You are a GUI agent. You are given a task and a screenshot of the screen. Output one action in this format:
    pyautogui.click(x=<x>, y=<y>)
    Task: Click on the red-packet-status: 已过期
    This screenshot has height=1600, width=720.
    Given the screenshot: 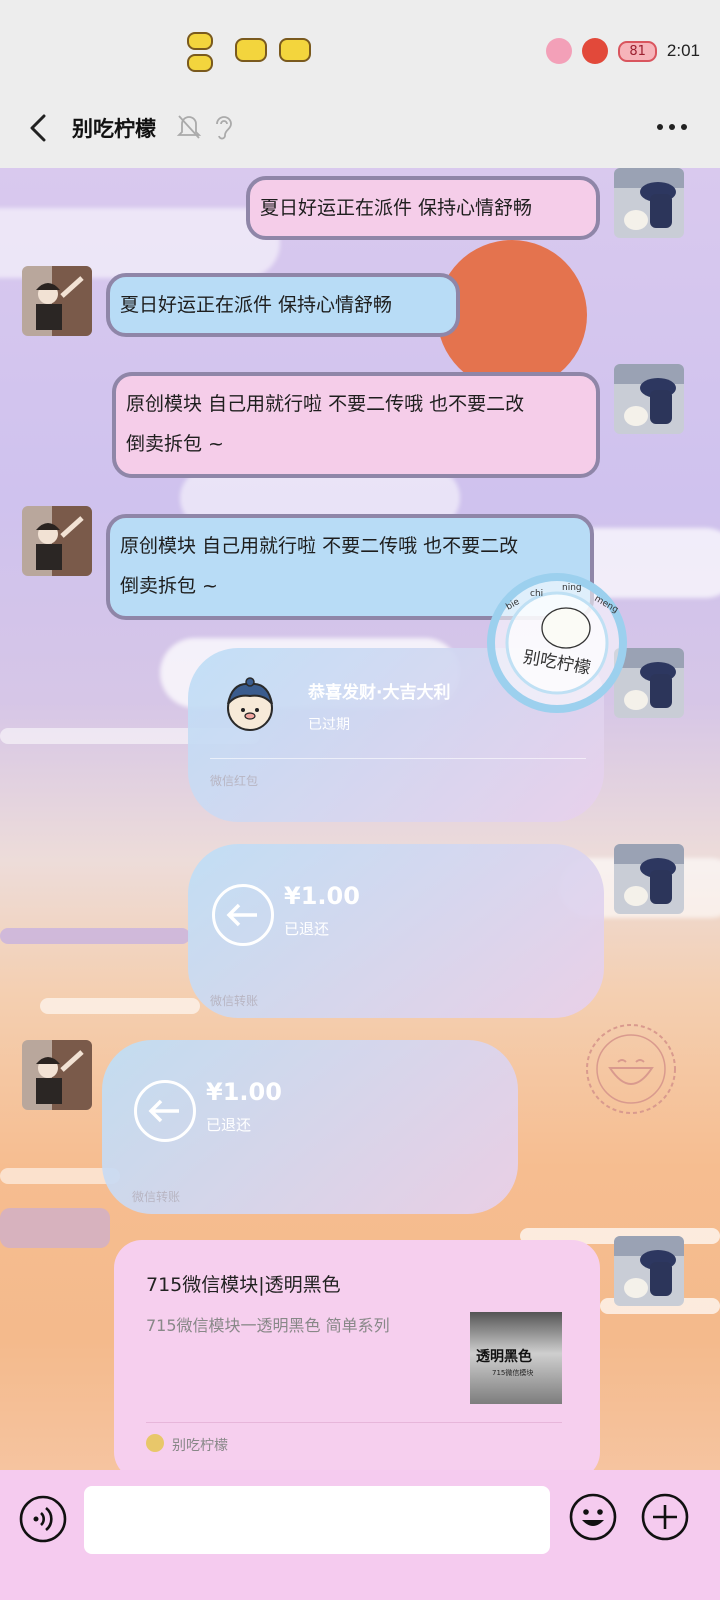 What is the action you would take?
    pyautogui.click(x=329, y=725)
    